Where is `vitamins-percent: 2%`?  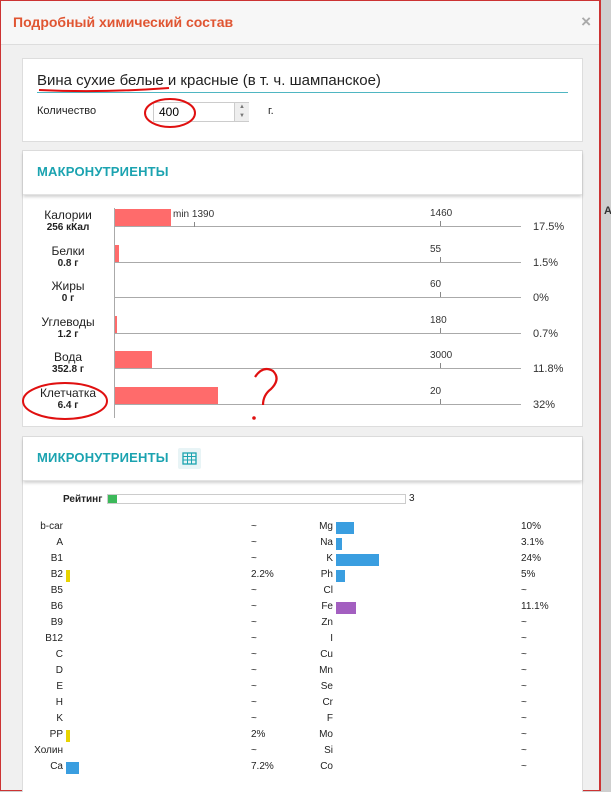
vitamins-percent: 2% is located at coordinates (258, 734).